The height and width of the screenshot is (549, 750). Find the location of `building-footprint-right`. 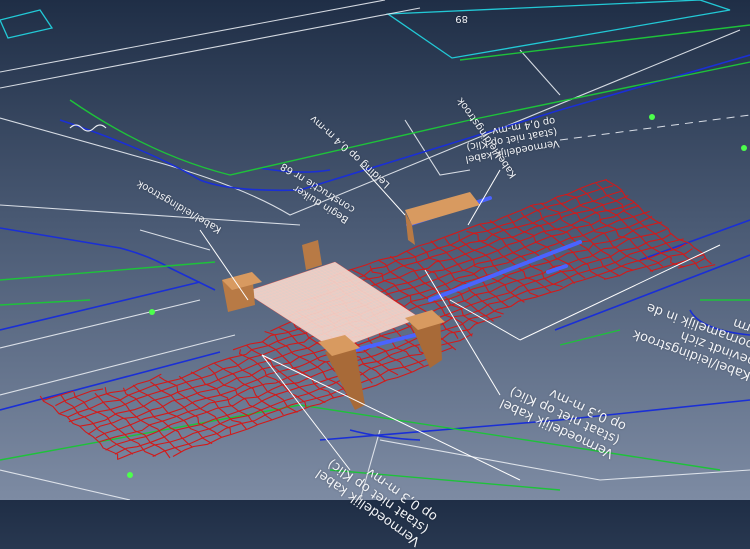

building-footprint-right is located at coordinates (558, 29).